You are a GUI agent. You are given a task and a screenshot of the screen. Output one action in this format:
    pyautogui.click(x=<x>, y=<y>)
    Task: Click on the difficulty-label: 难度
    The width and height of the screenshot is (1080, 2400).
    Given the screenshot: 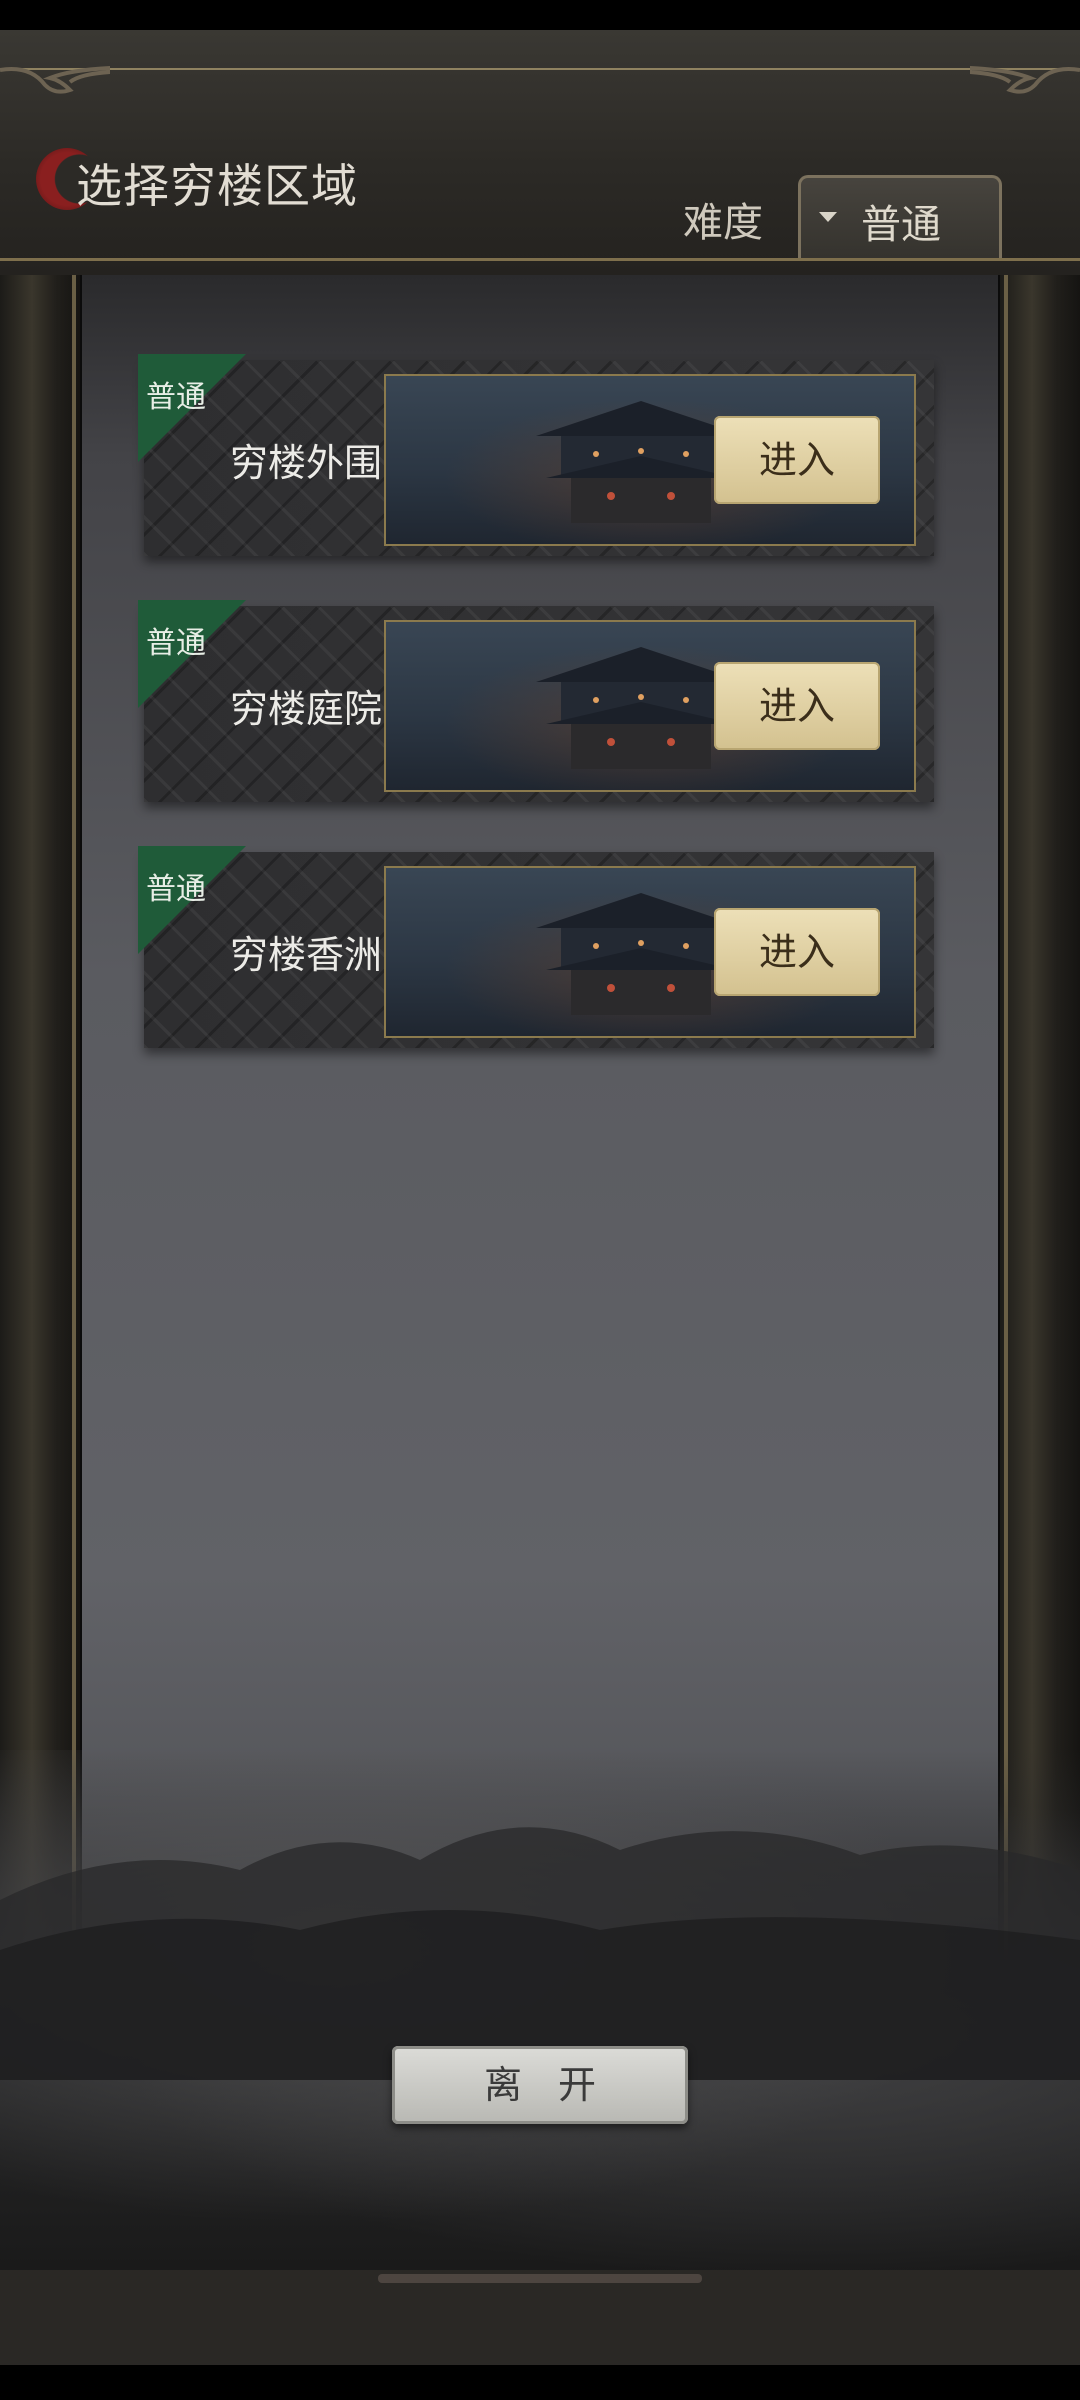 What is the action you would take?
    pyautogui.click(x=723, y=223)
    